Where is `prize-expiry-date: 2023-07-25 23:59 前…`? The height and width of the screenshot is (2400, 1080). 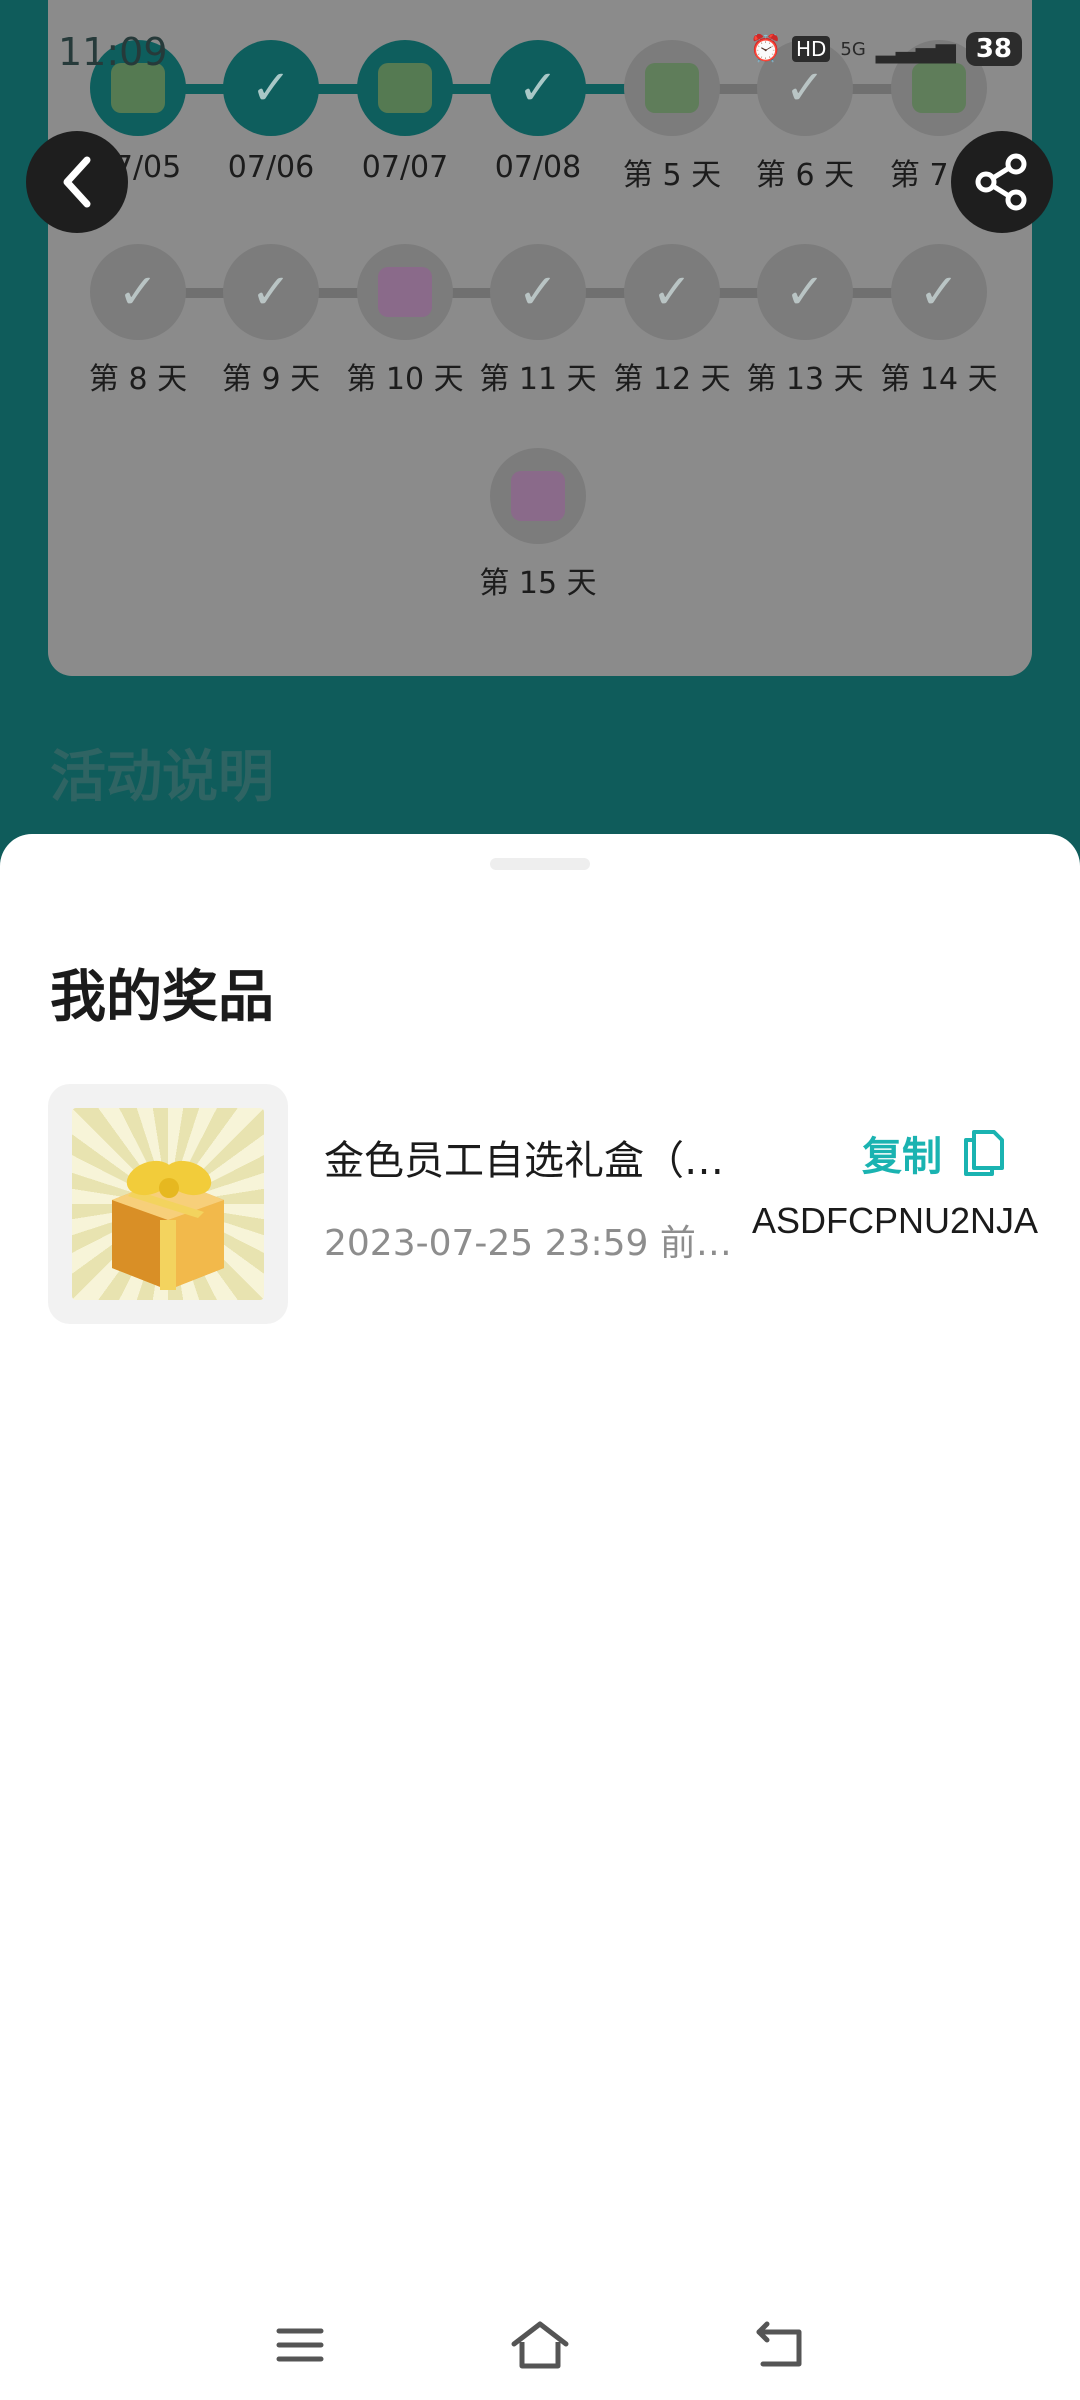
prize-expiry-date: 2023-07-25 23:59 前… is located at coordinates (528, 1243).